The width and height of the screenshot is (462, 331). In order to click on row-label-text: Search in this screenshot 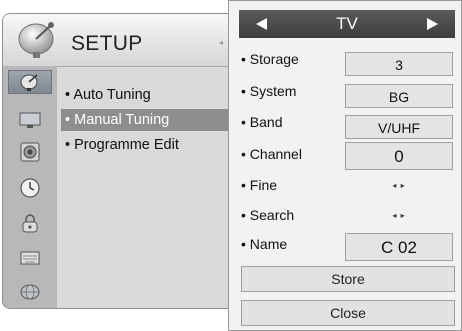, I will do `click(272, 215)`.